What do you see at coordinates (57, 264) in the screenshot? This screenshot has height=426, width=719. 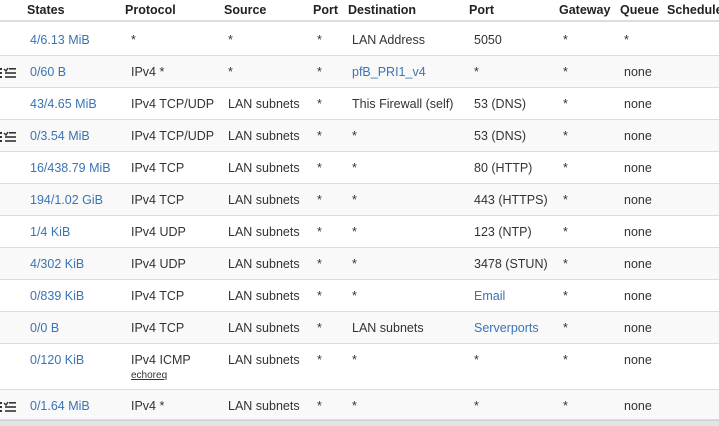 I see `states-link: 4/302 KiB` at bounding box center [57, 264].